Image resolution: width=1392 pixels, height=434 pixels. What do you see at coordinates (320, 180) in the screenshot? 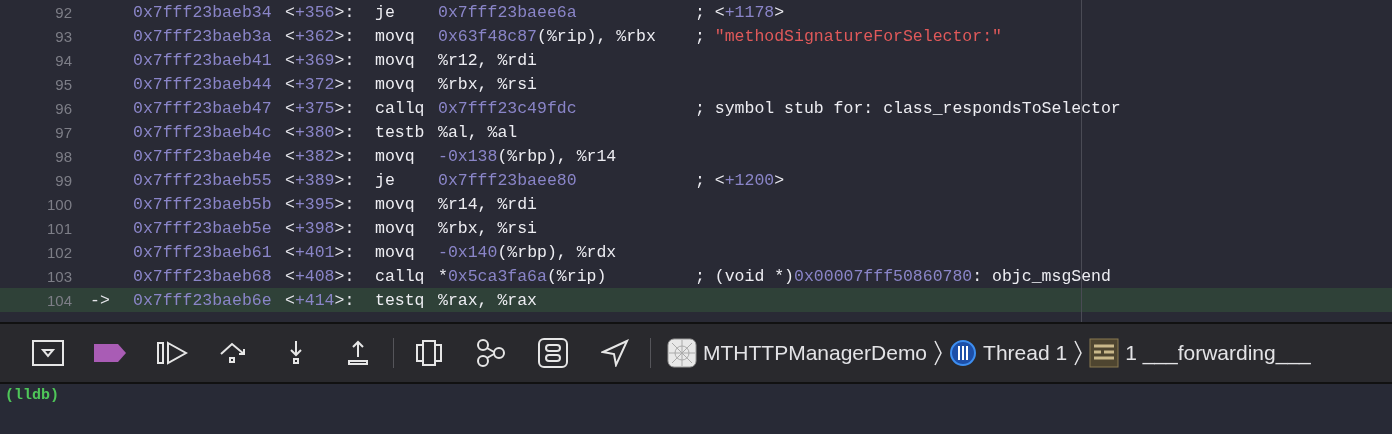
I see `offset: <+389>:` at bounding box center [320, 180].